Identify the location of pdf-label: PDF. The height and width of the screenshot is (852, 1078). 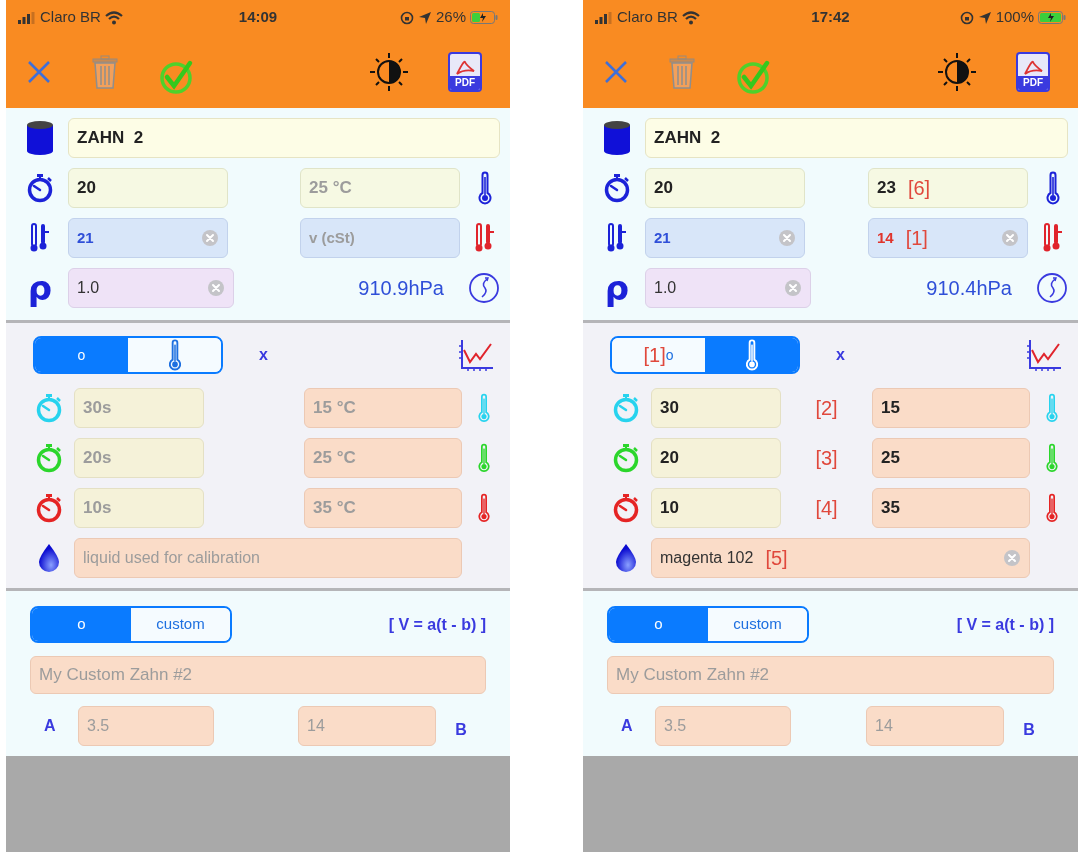
(465, 82).